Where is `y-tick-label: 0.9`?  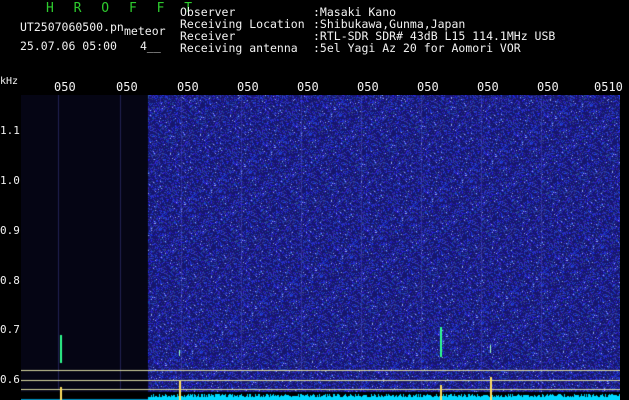 y-tick-label: 0.9 is located at coordinates (10, 230).